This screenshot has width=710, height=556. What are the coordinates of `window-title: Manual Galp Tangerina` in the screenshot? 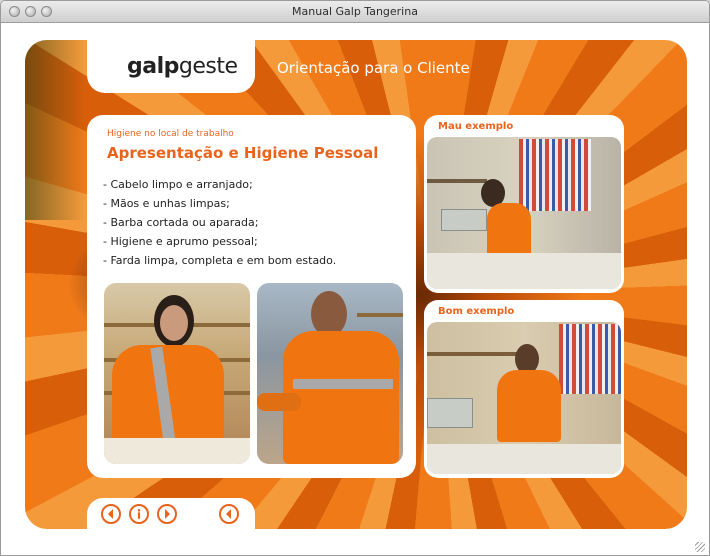 It's located at (355, 11).